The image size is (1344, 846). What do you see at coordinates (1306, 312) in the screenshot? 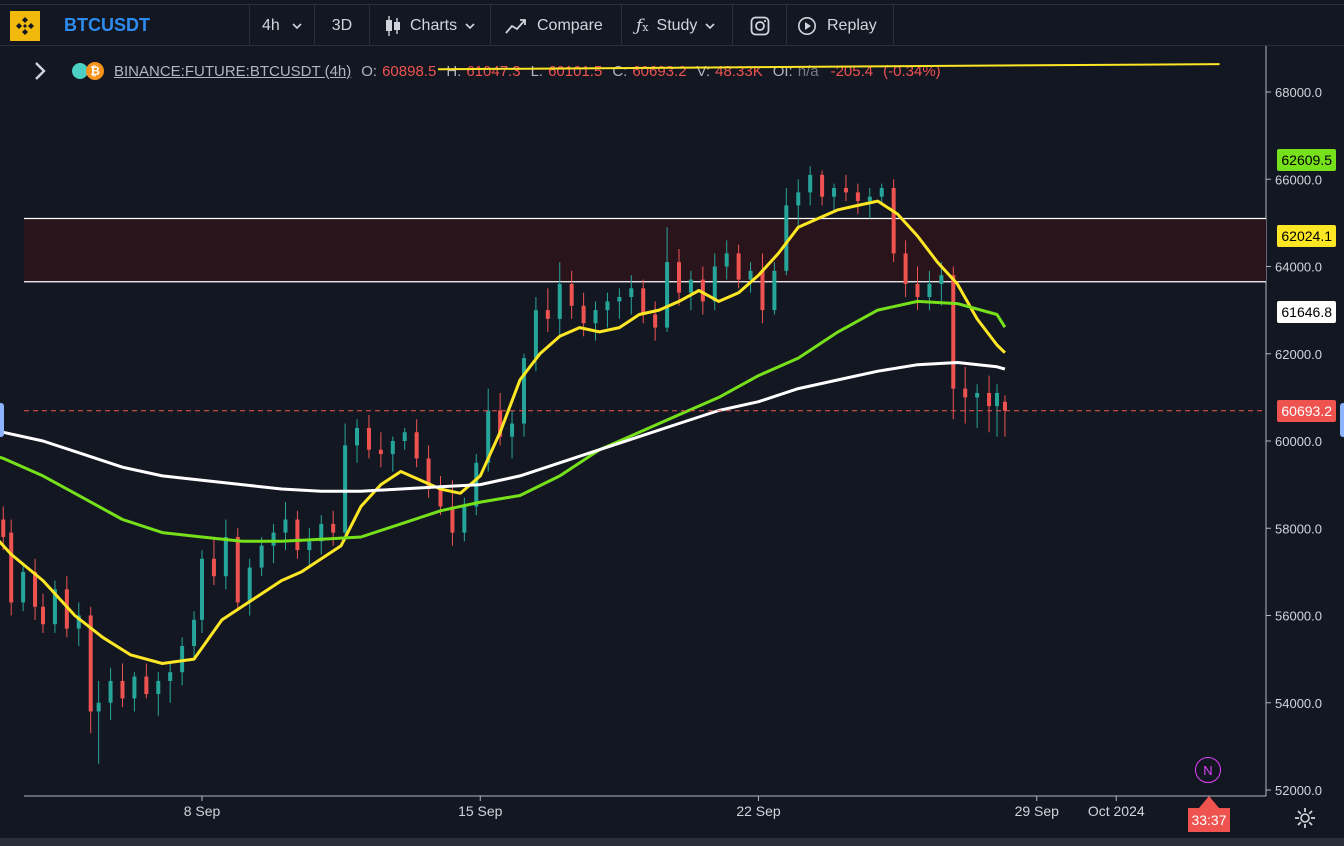
I see `white-ma-price-label: 61646.8` at bounding box center [1306, 312].